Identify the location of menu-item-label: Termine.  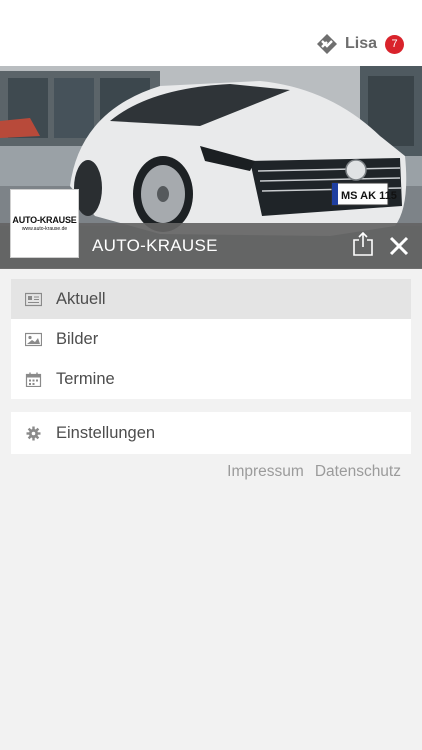
(85, 378).